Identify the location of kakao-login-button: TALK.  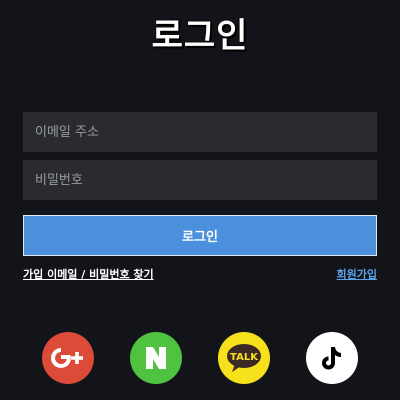
(244, 358).